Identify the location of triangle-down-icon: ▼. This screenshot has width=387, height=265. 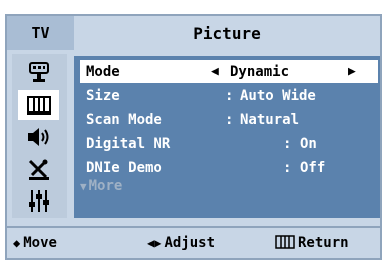
(83, 186).